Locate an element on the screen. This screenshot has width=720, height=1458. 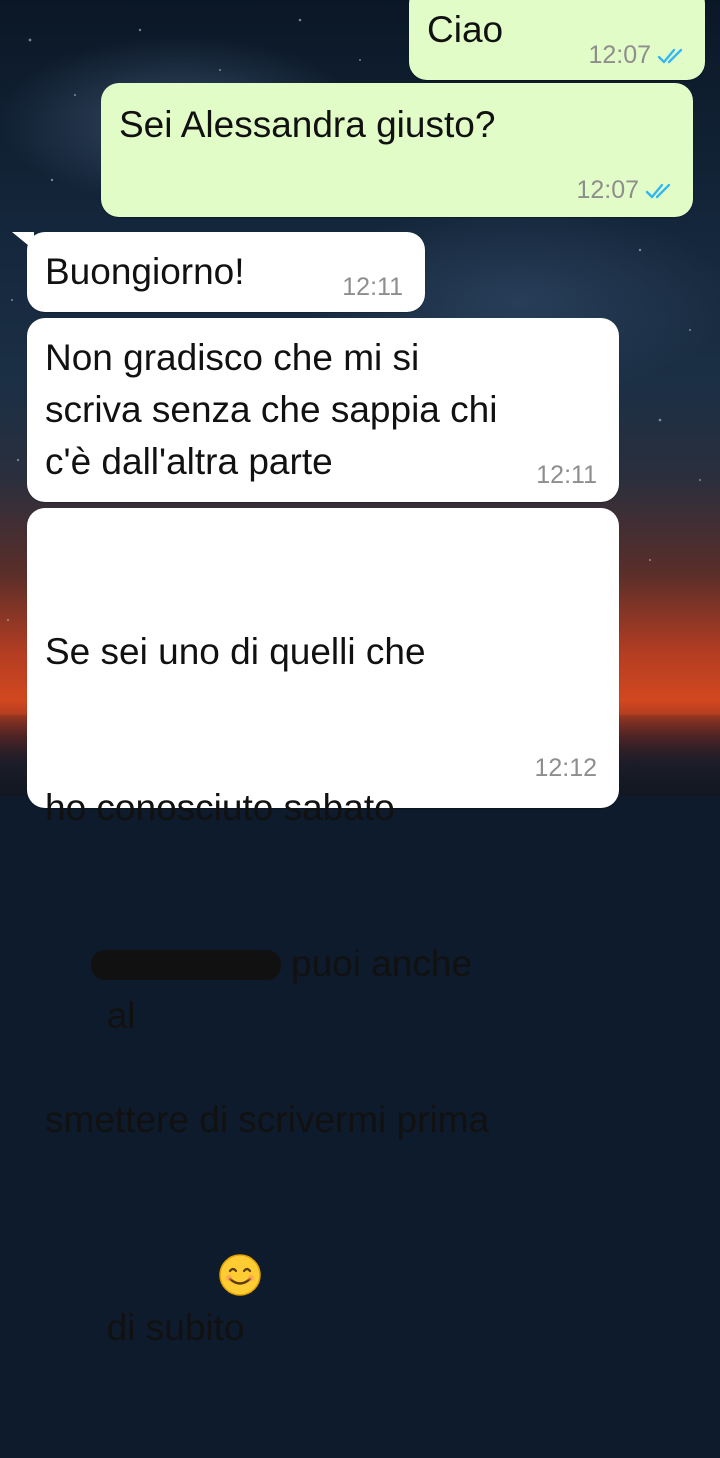
bubble-tail is located at coordinates (710, 2).